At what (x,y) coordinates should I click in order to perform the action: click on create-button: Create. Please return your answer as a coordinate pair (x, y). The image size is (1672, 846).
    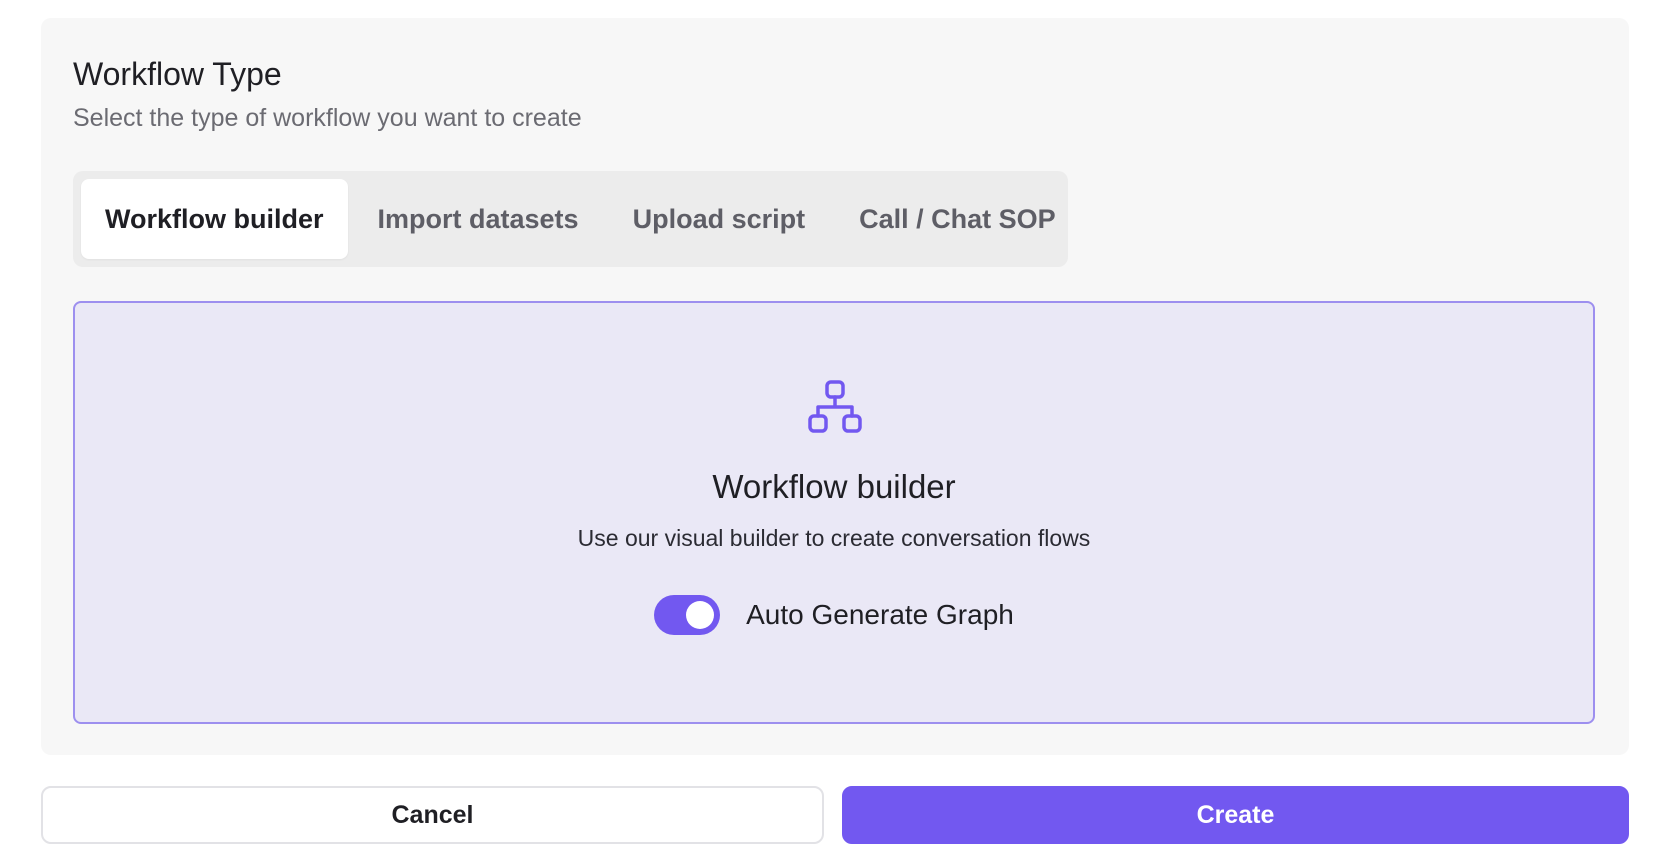
    Looking at the image, I should click on (1235, 815).